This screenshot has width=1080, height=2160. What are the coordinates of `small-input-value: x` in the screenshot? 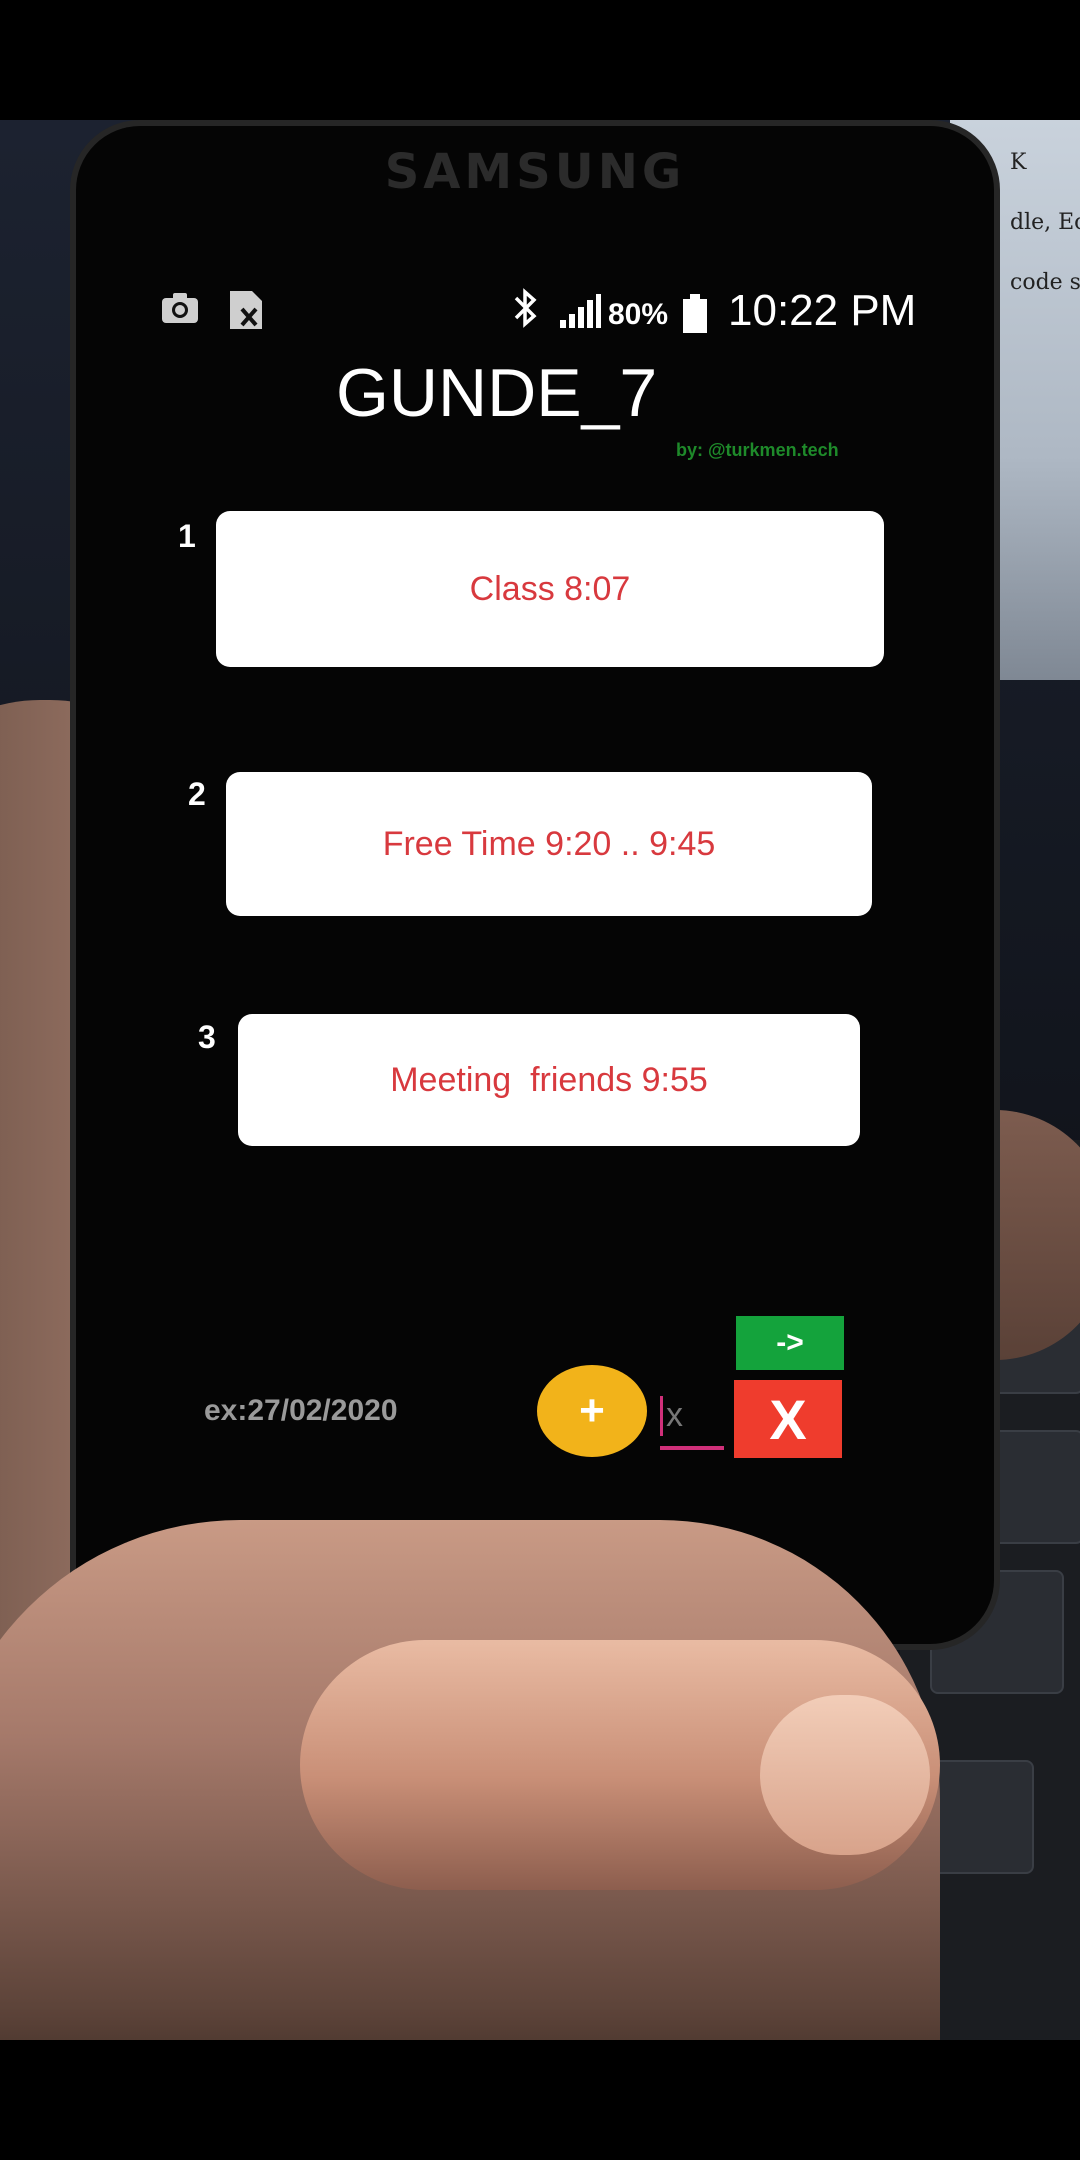 It's located at (674, 1415).